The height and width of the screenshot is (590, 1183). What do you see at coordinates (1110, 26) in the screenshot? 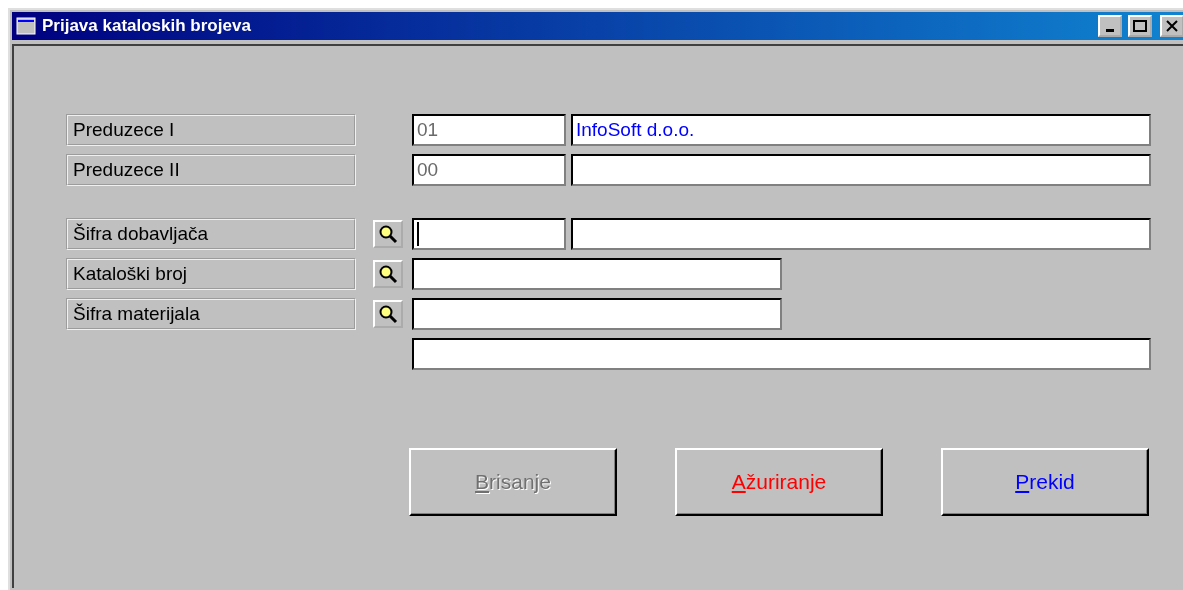
I see `minimize-button` at bounding box center [1110, 26].